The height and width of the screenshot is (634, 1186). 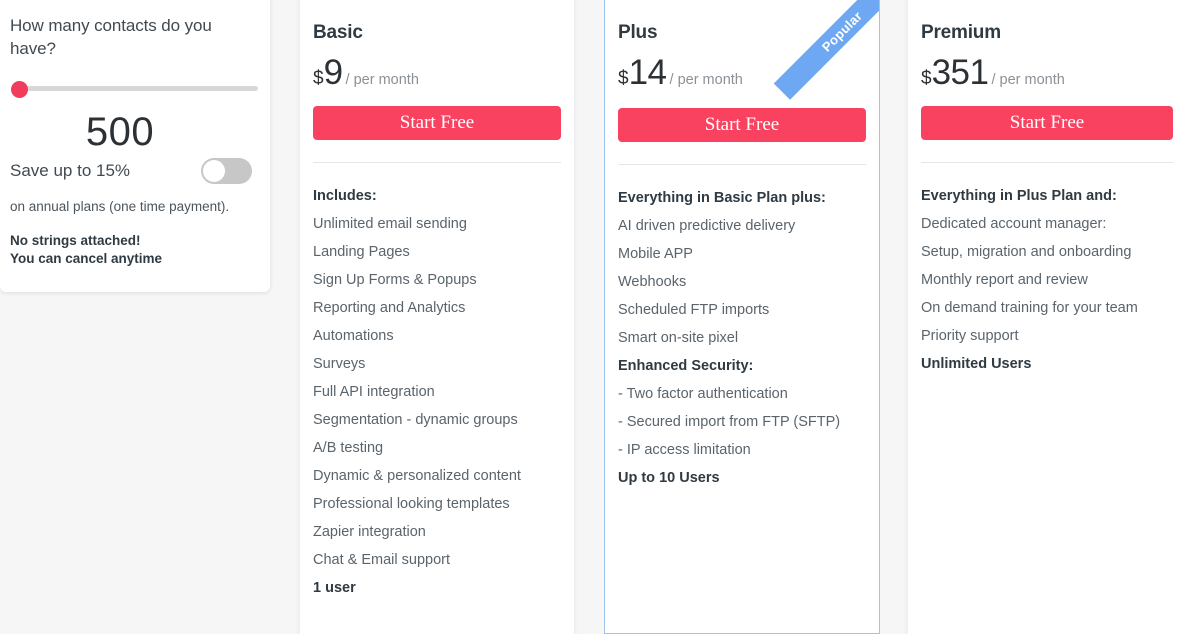 I want to click on list-item: Landing Pages, so click(x=361, y=252).